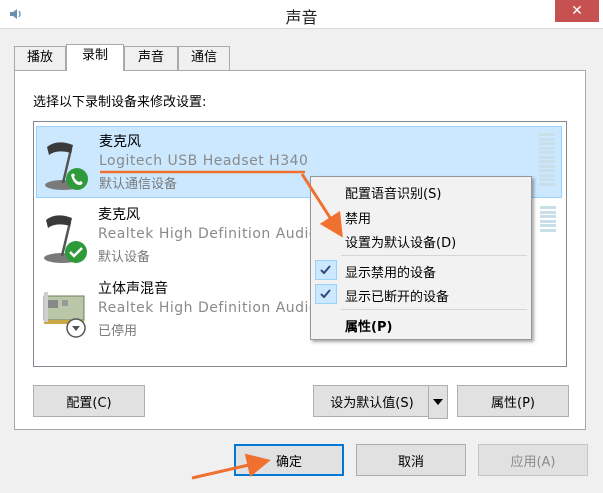  Describe the element at coordinates (533, 460) in the screenshot. I see `apply-button: 应用(A)` at that location.